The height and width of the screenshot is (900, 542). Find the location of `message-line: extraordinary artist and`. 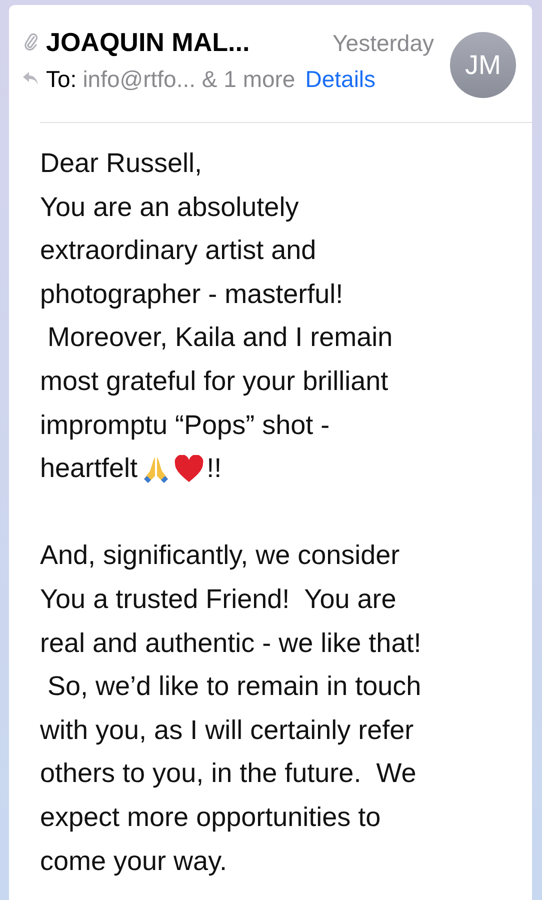

message-line: extraordinary artist and is located at coordinates (179, 251).